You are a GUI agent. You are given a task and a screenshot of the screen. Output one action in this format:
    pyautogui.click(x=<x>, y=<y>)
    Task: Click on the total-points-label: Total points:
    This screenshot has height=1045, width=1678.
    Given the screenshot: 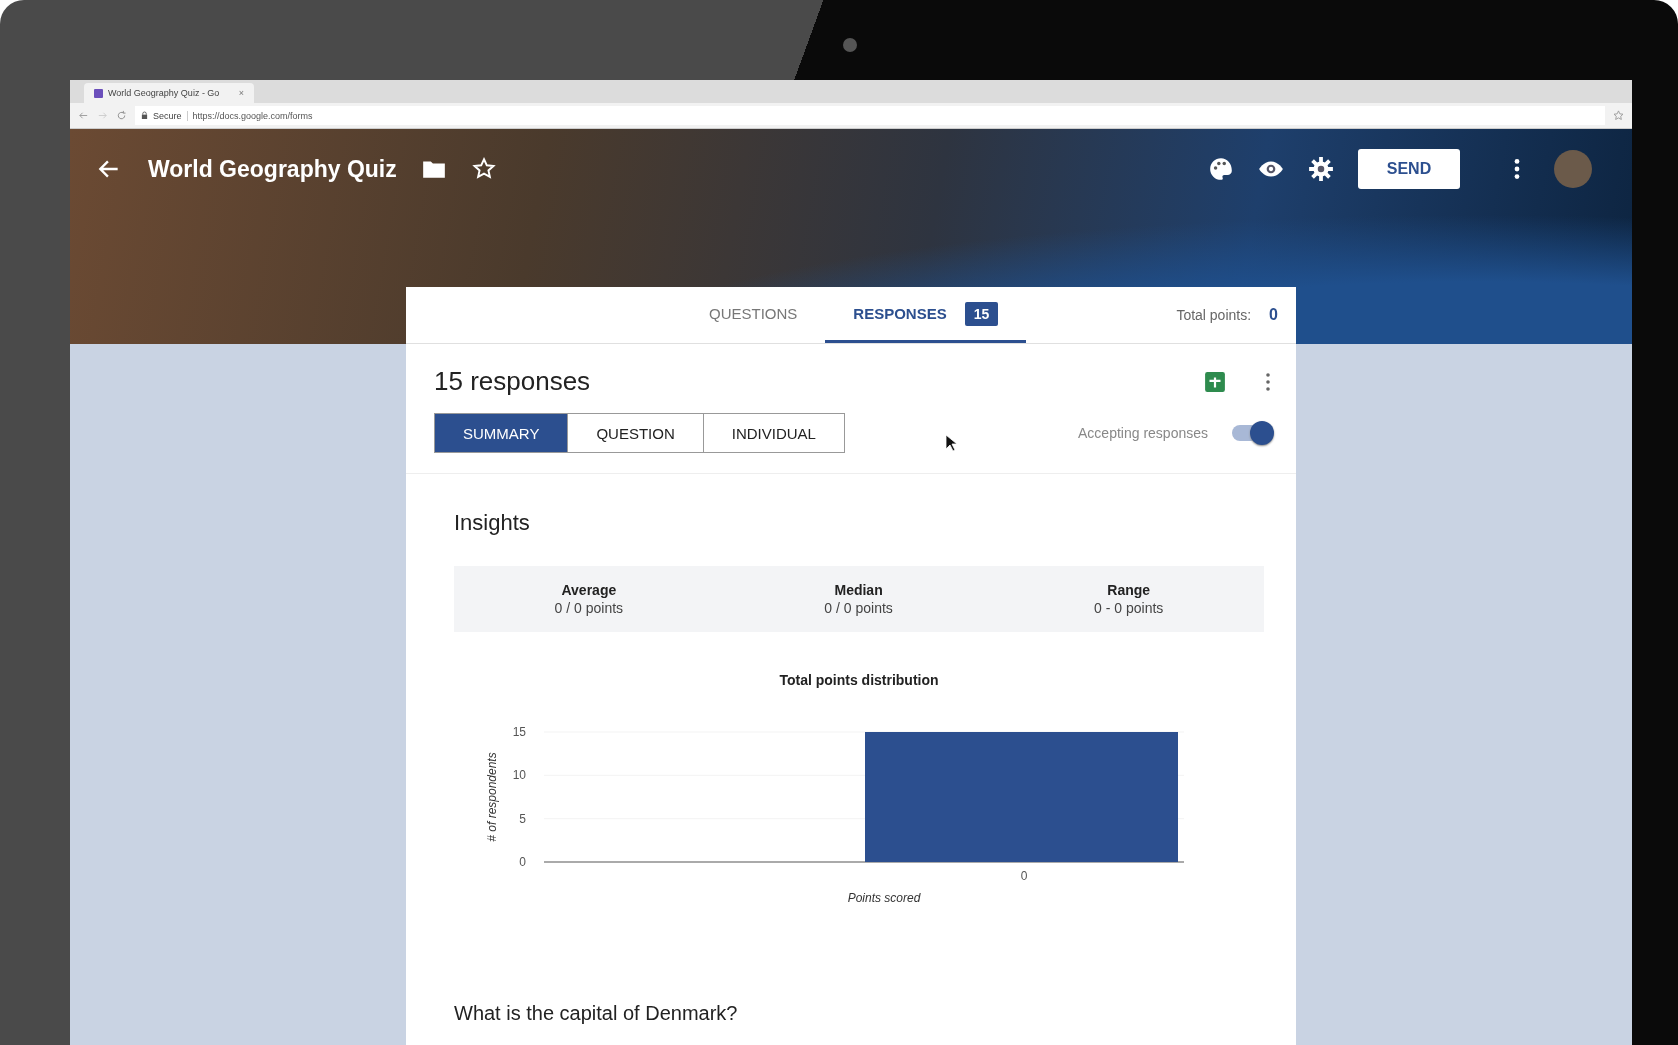 What is the action you would take?
    pyautogui.click(x=1214, y=315)
    